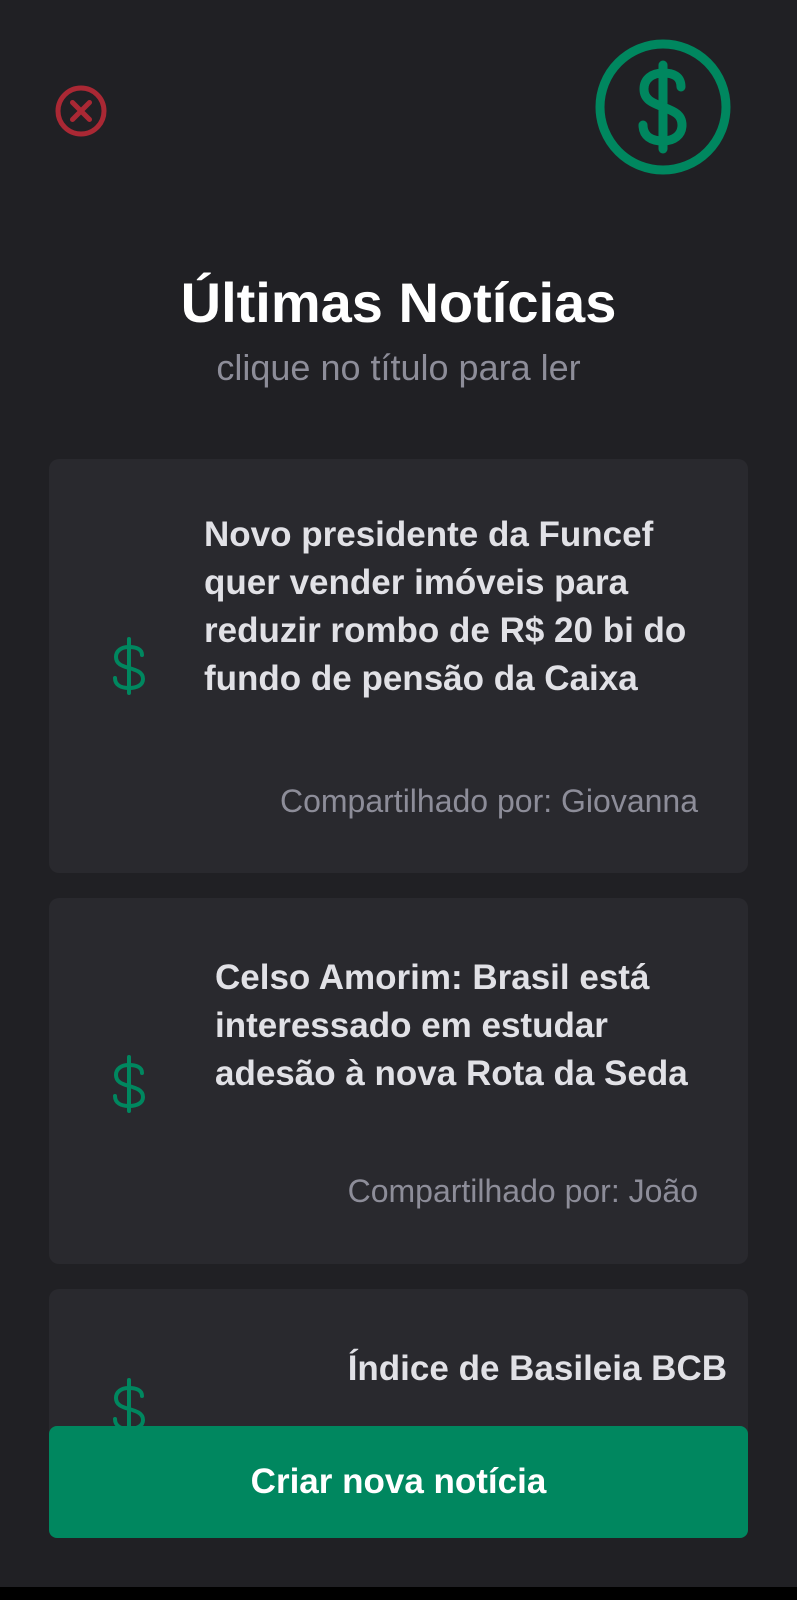 This screenshot has width=797, height=1600. I want to click on dollar-circle-icon, so click(663, 107).